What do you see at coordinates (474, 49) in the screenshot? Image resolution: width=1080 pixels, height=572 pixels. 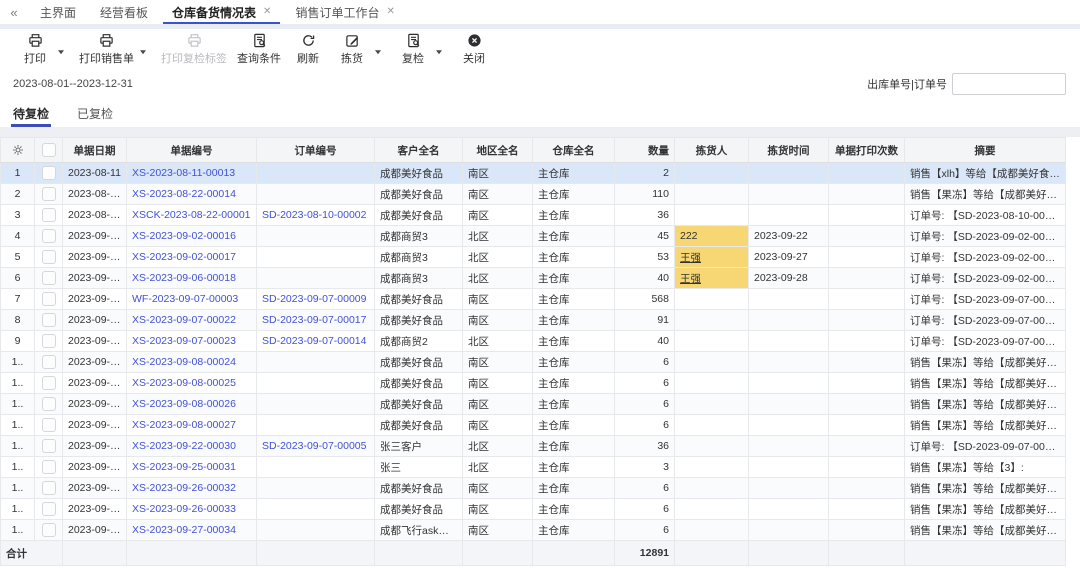 I see `close-button: 关闭` at bounding box center [474, 49].